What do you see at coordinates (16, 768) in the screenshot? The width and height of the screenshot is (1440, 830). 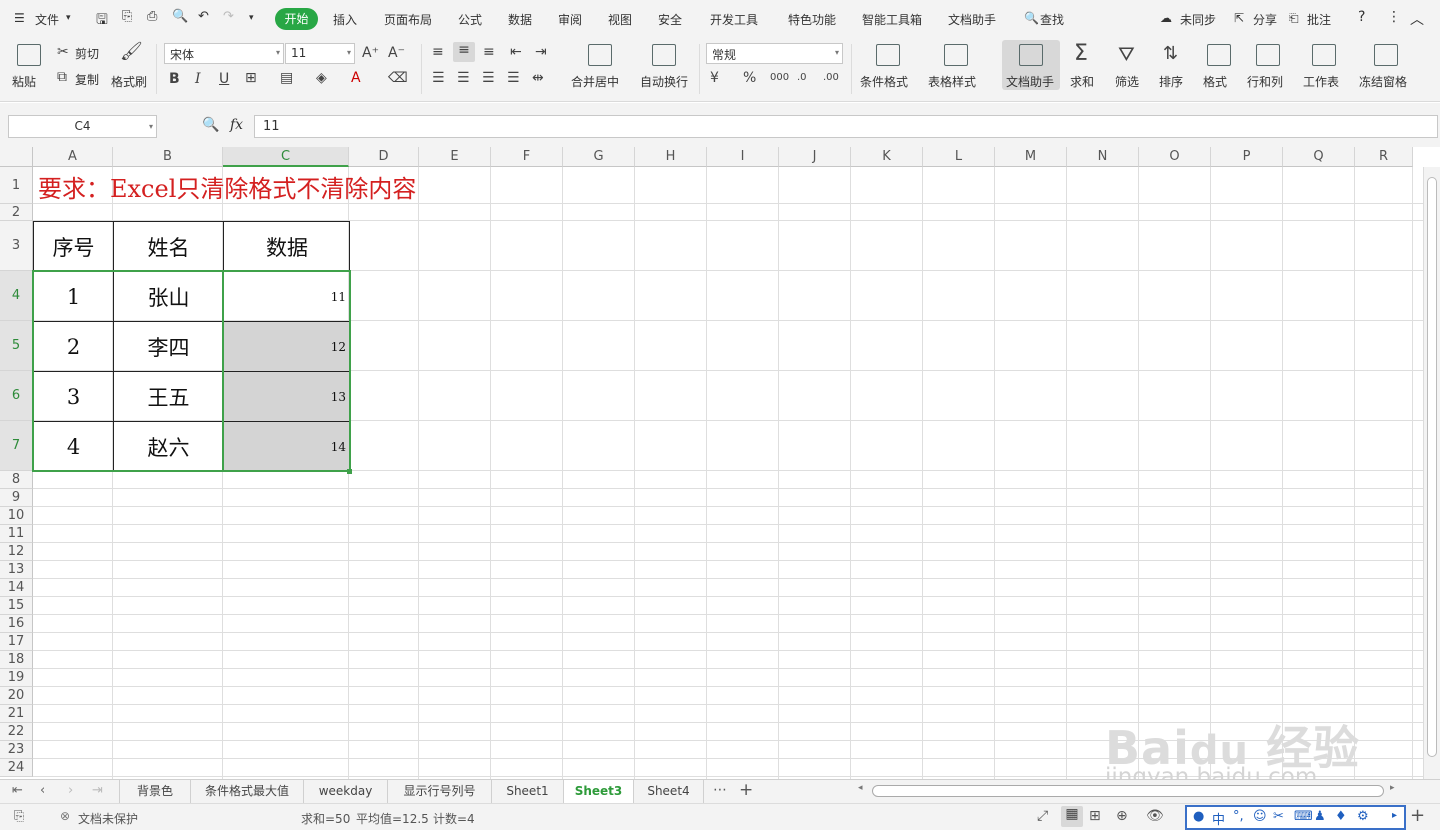 I see `row-header-24: 24` at bounding box center [16, 768].